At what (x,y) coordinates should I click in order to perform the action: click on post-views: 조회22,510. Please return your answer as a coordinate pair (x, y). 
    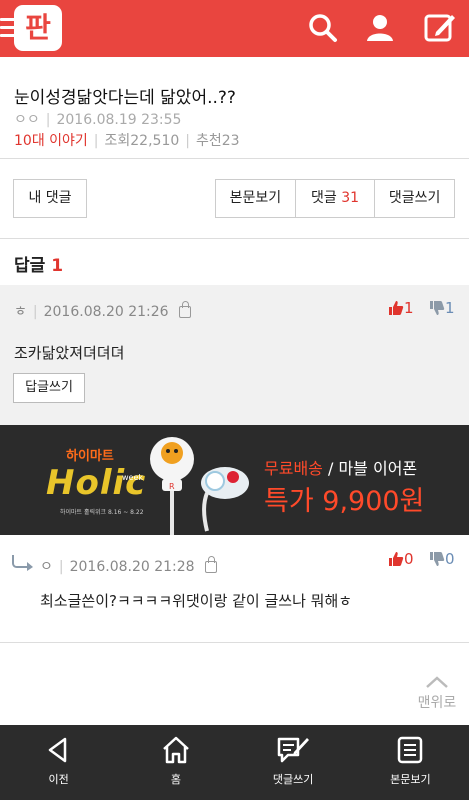
    Looking at the image, I should click on (142, 141).